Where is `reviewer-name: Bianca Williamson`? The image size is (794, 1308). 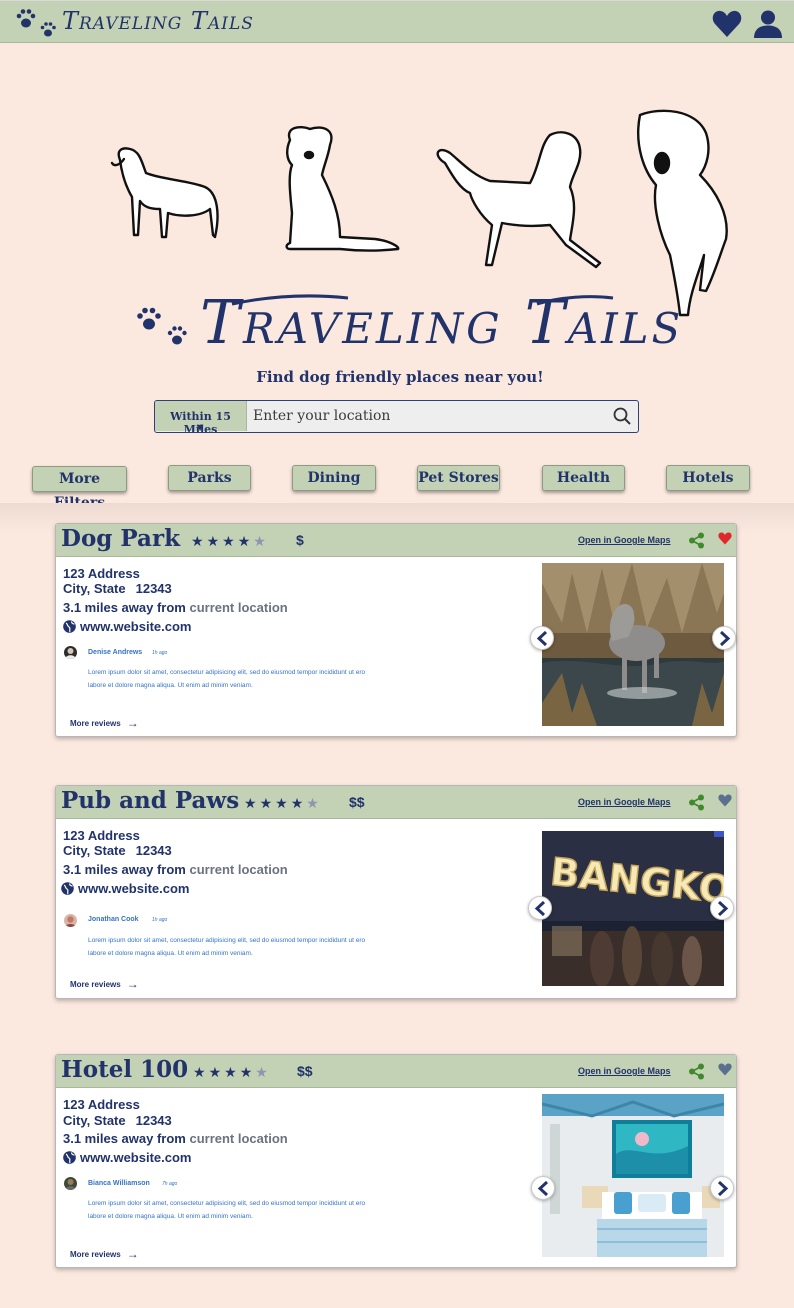 reviewer-name: Bianca Williamson is located at coordinates (119, 1183).